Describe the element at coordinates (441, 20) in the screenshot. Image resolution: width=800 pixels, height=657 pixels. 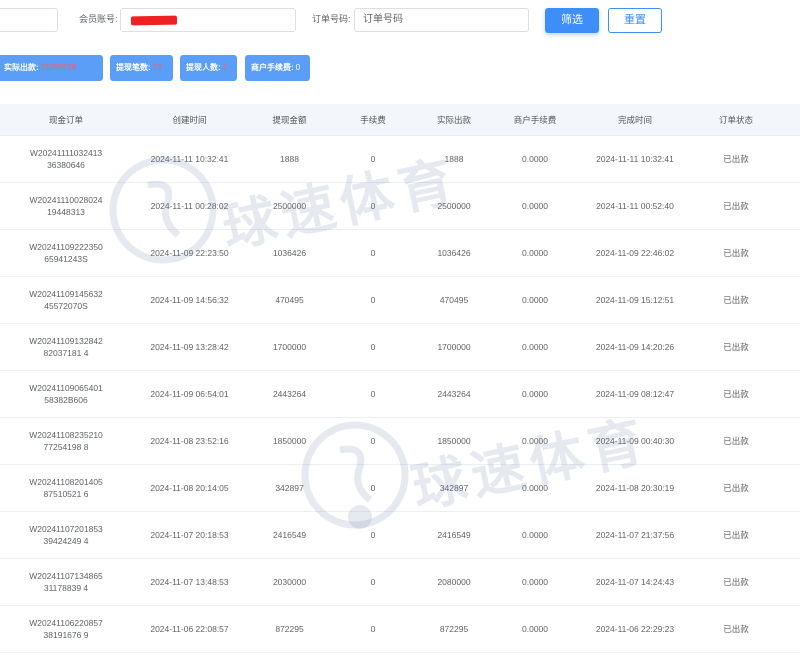
I see `order-number-input: 订单号码` at that location.